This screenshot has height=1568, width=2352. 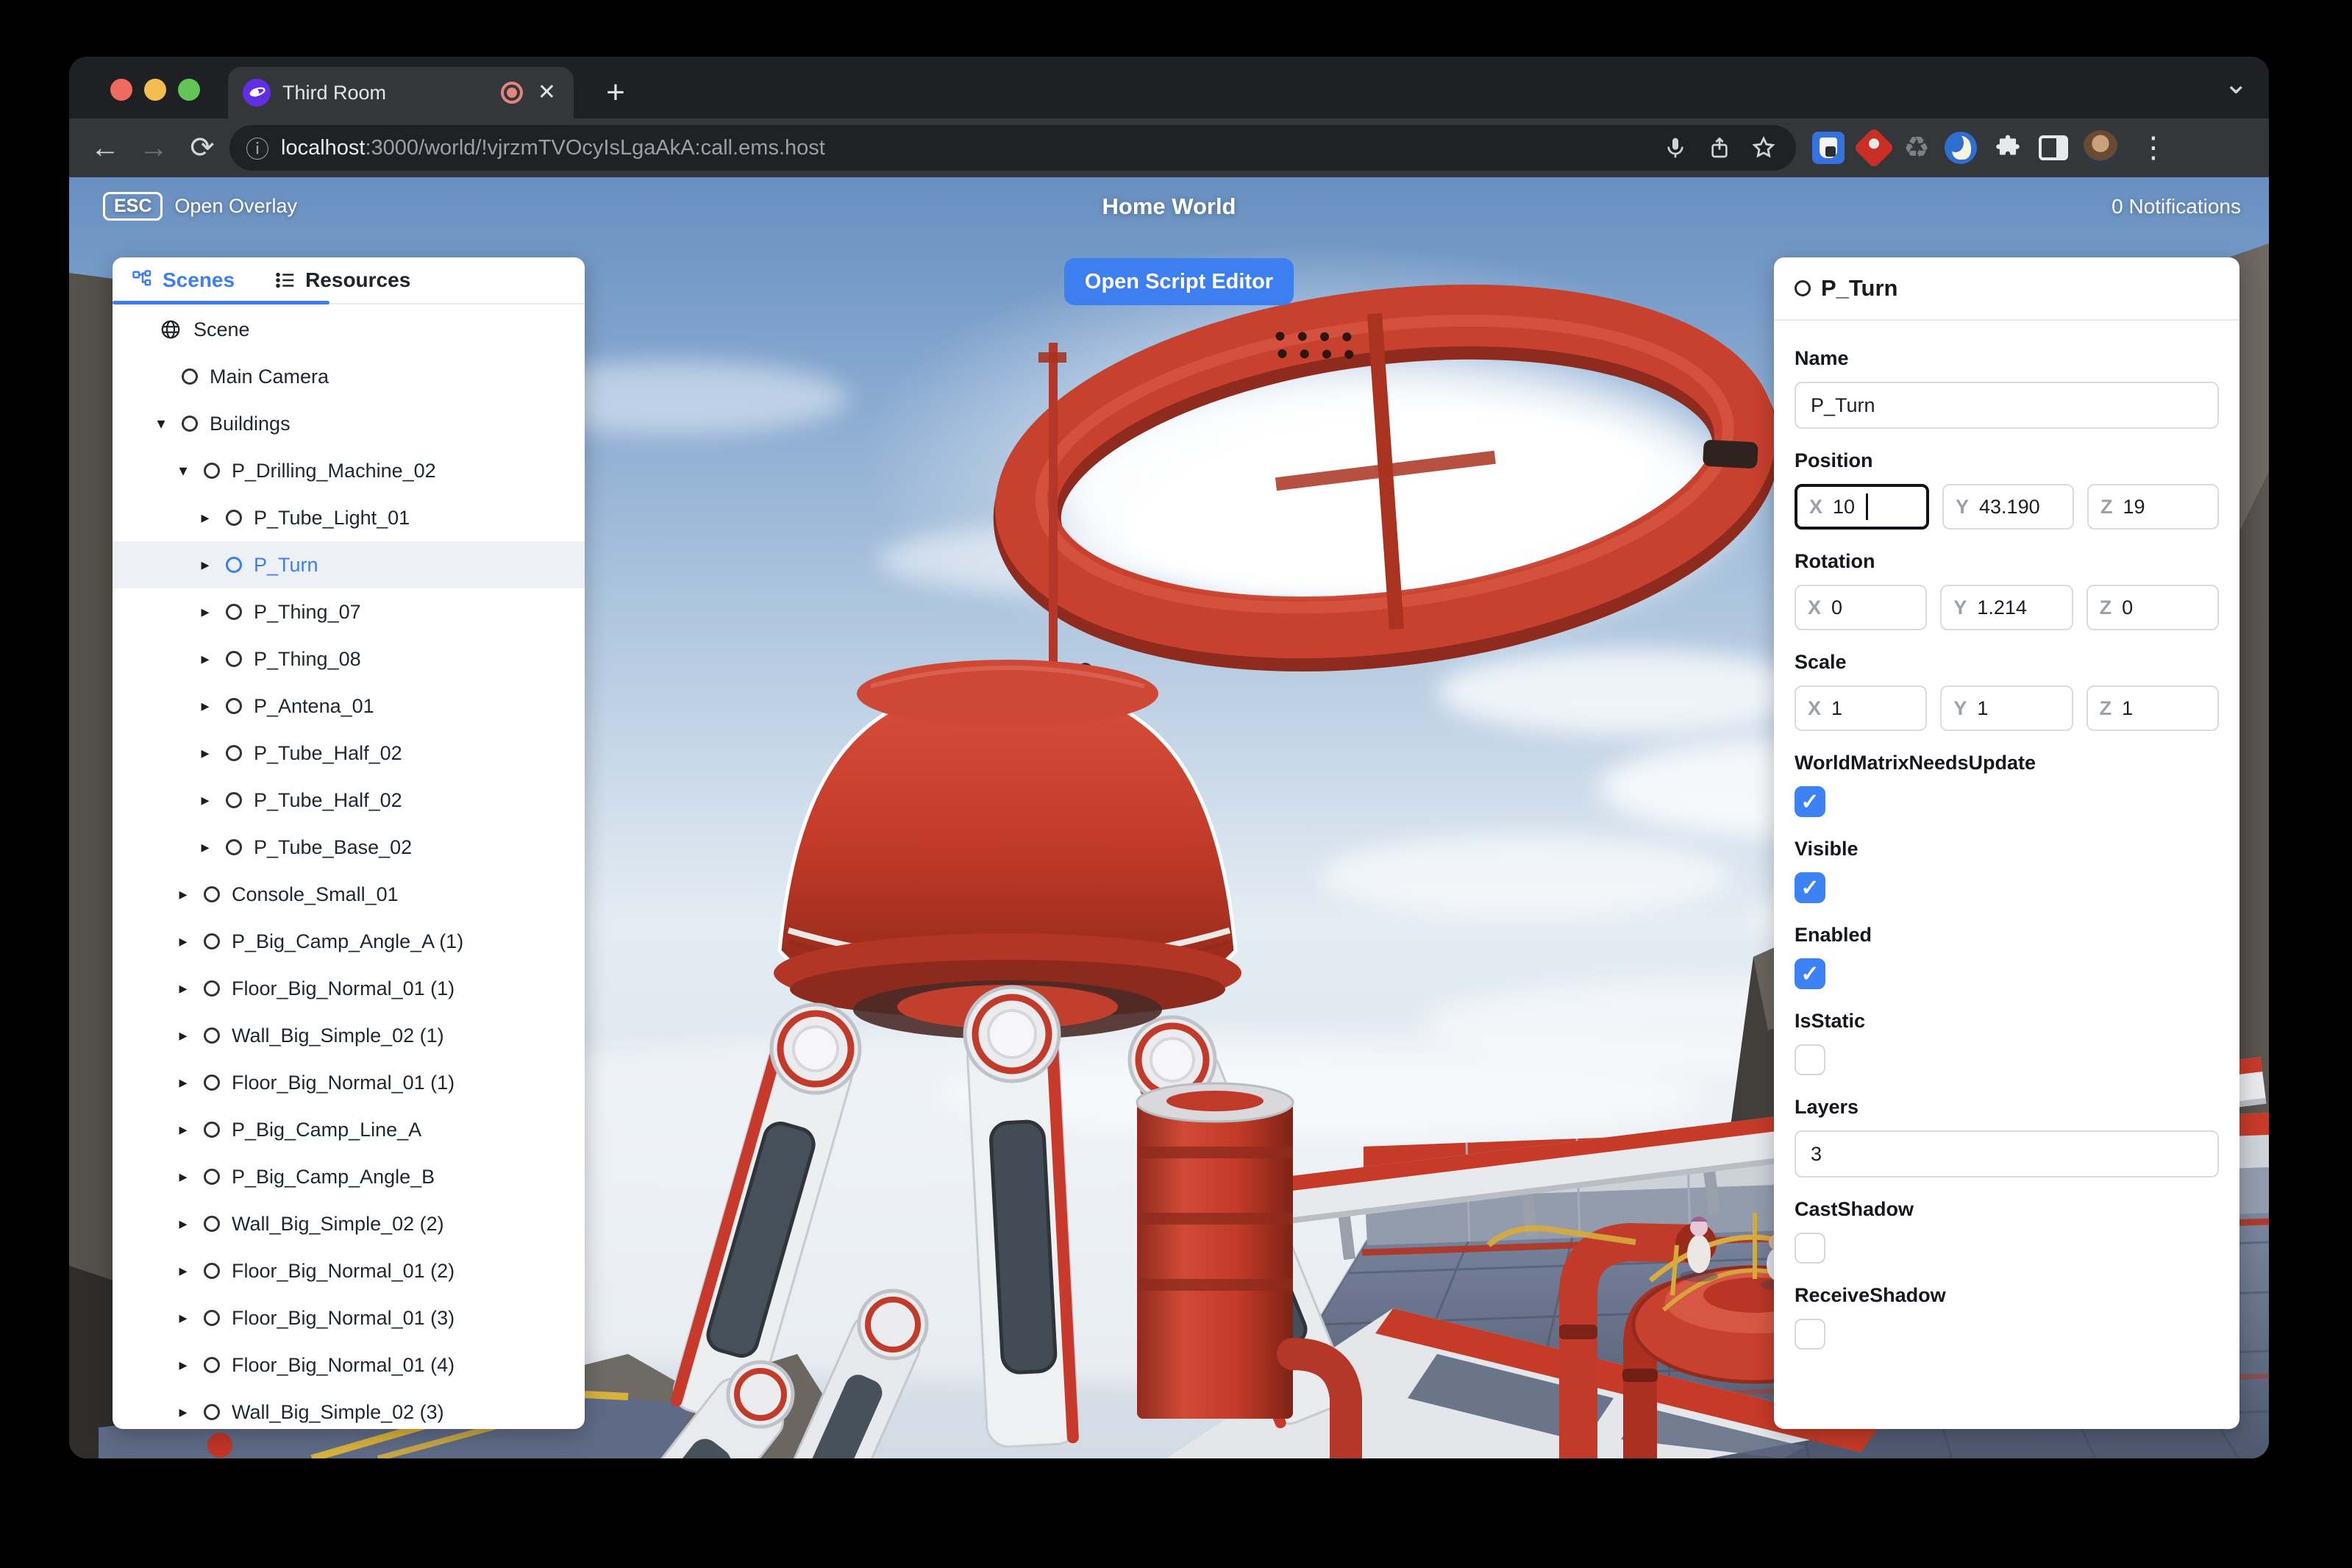 What do you see at coordinates (349, 1176) in the screenshot?
I see `tree-item-p-big-camp-angle-b: ▸ P_Big_Camp_Angle_B` at bounding box center [349, 1176].